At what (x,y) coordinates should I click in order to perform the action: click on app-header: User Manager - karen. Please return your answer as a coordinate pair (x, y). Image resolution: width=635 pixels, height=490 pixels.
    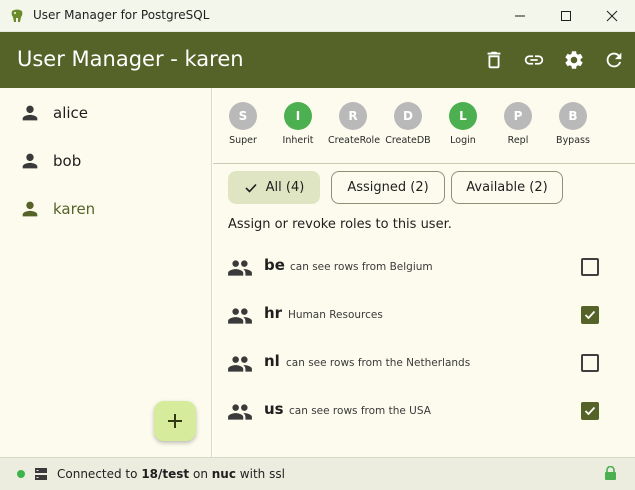
    Looking at the image, I should click on (317, 60).